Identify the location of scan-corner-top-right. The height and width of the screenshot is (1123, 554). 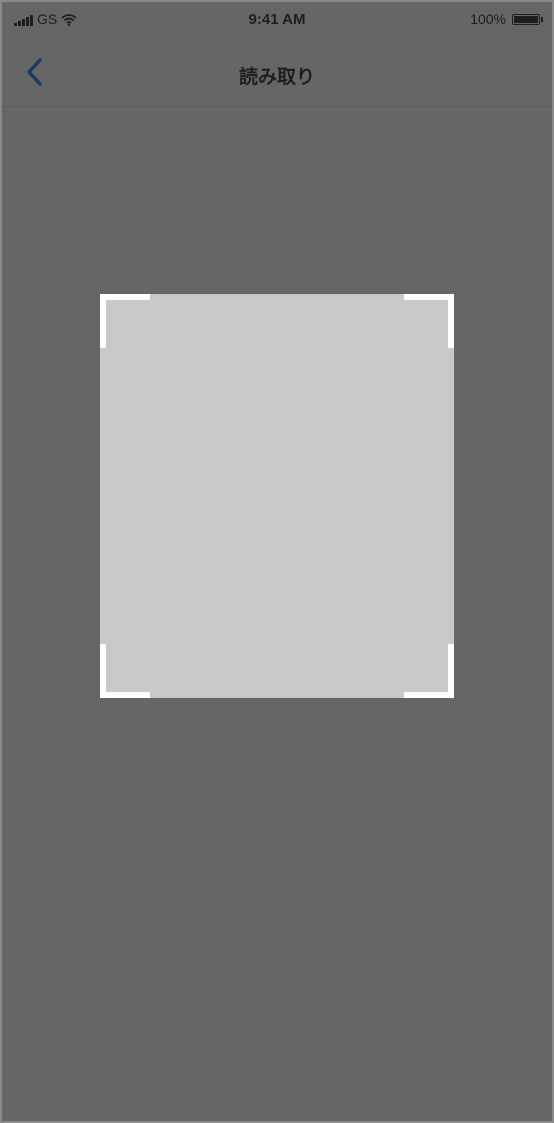
(429, 321).